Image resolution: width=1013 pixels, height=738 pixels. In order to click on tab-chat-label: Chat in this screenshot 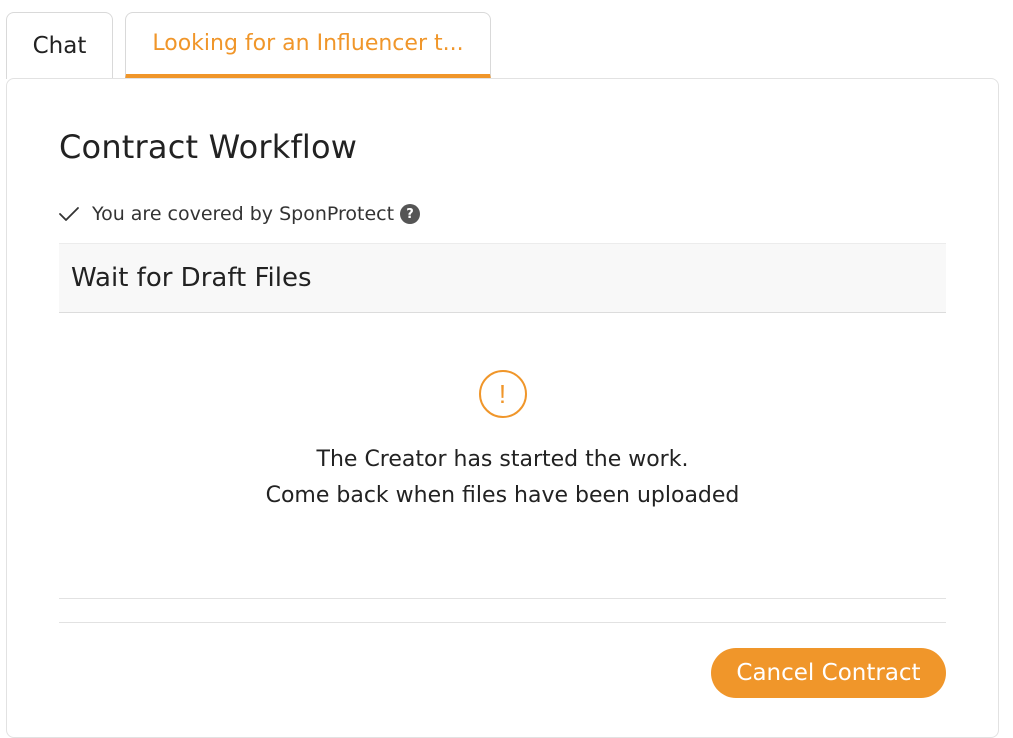, I will do `click(59, 46)`.